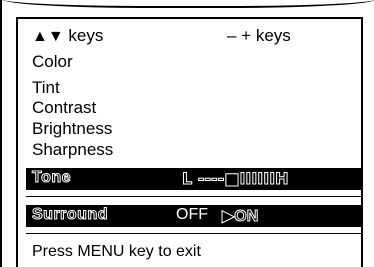  Describe the element at coordinates (188, 4) in the screenshot. I see `screen-bezel-curve` at that location.